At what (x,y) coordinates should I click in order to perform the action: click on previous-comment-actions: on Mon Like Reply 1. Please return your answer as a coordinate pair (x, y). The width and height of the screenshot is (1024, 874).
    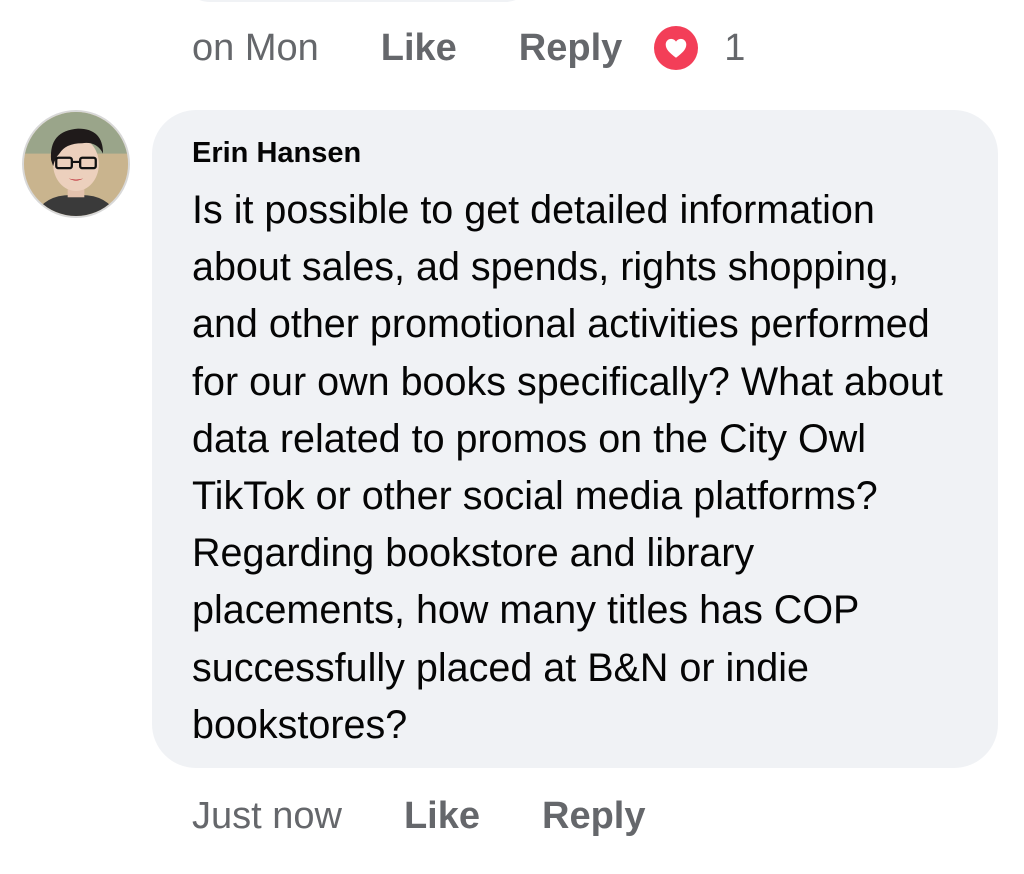
    Looking at the image, I should click on (468, 48).